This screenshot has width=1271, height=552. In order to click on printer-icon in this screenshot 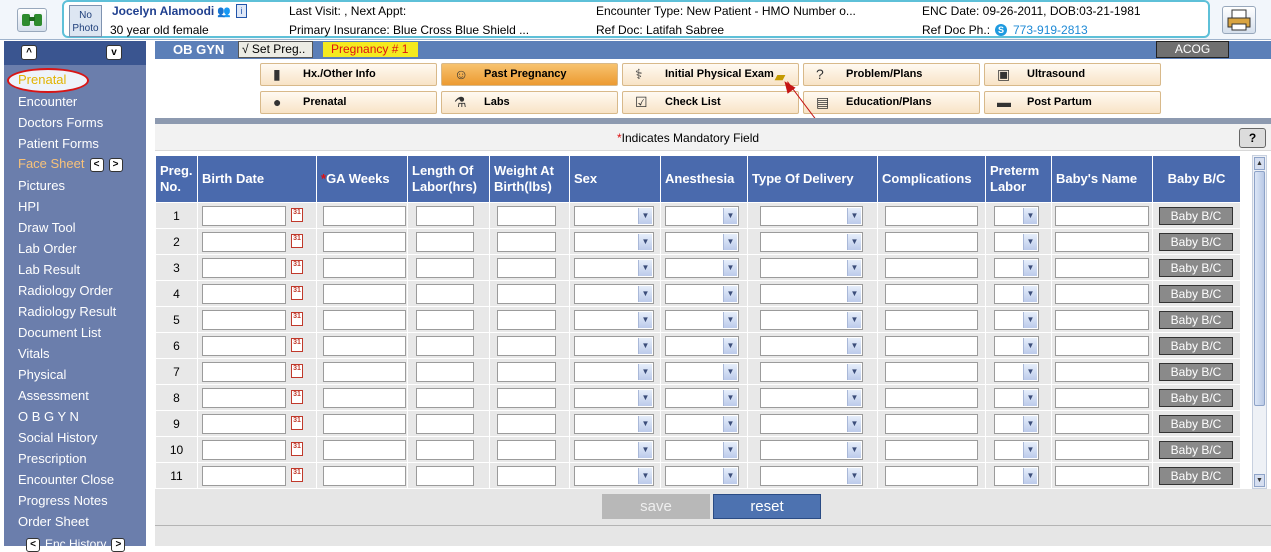, I will do `click(1239, 20)`.